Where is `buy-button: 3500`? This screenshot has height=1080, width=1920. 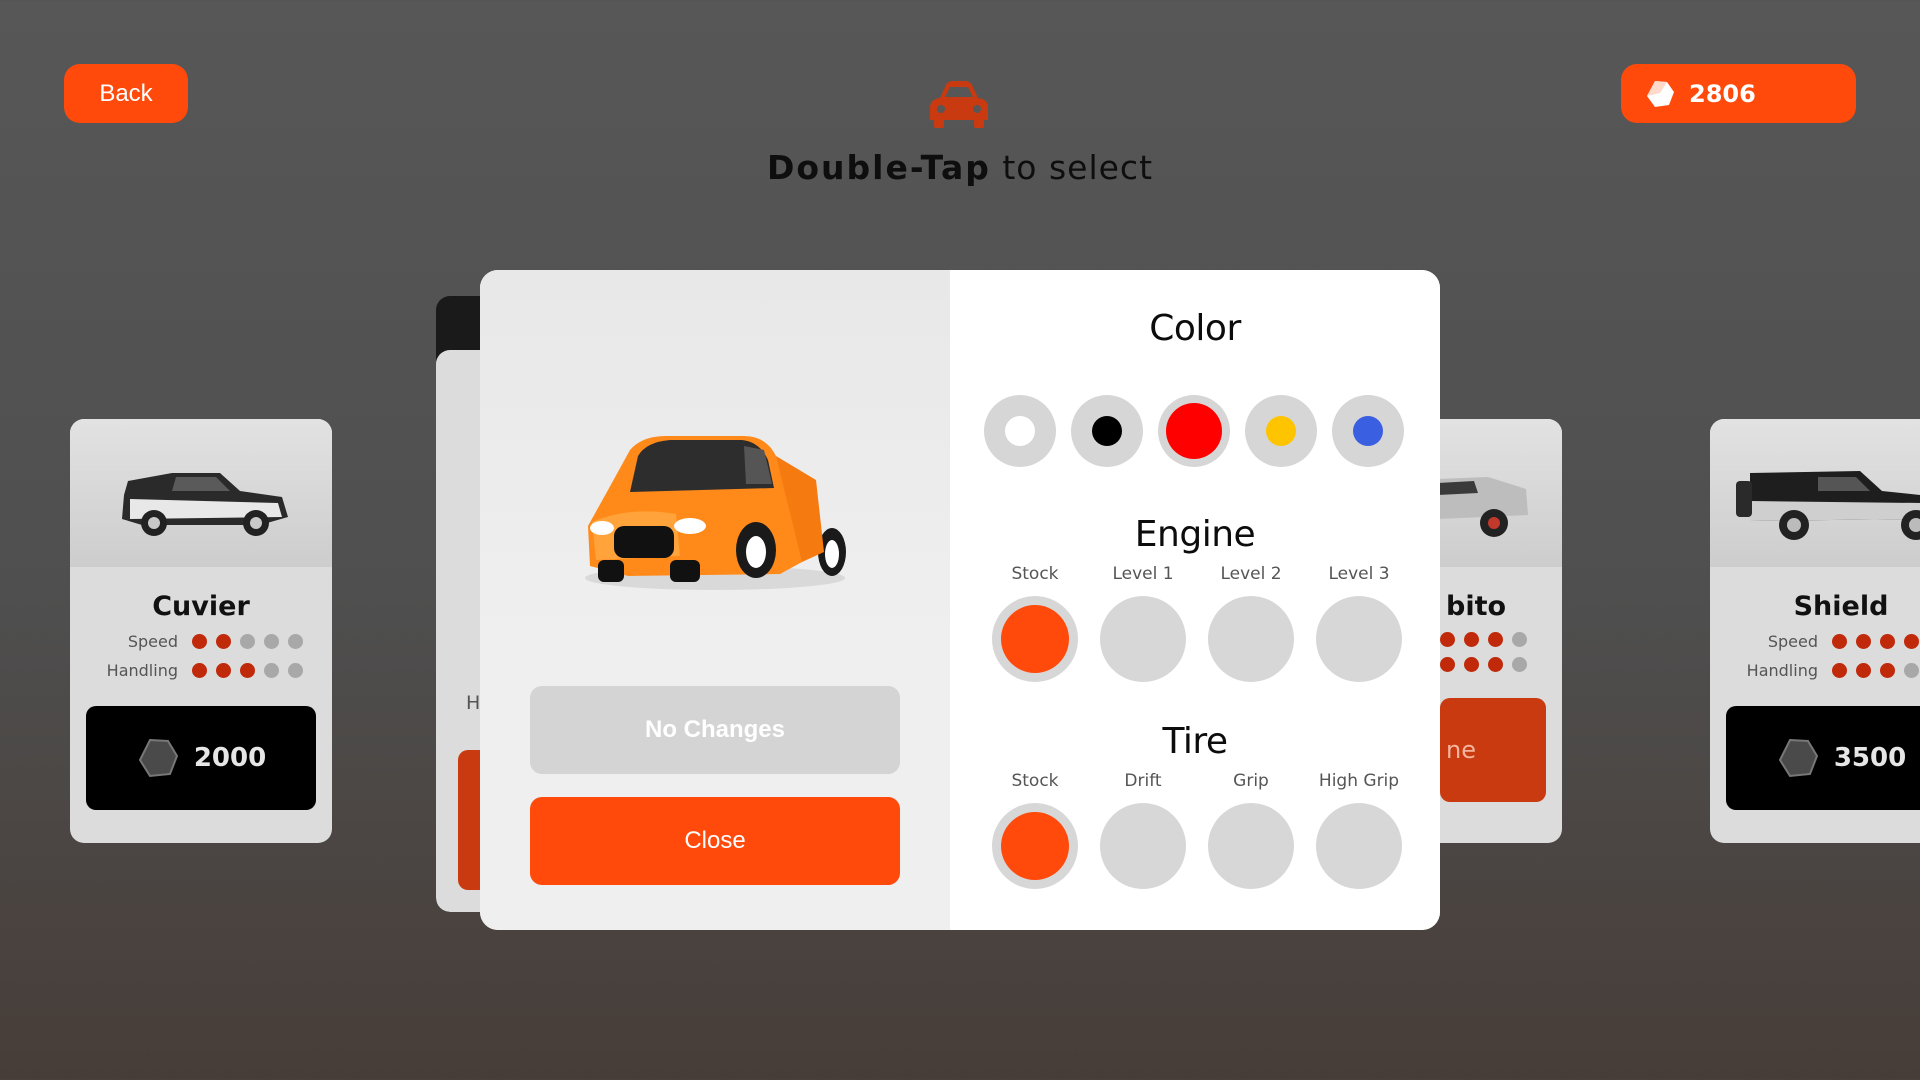
buy-button: 3500 is located at coordinates (1823, 758).